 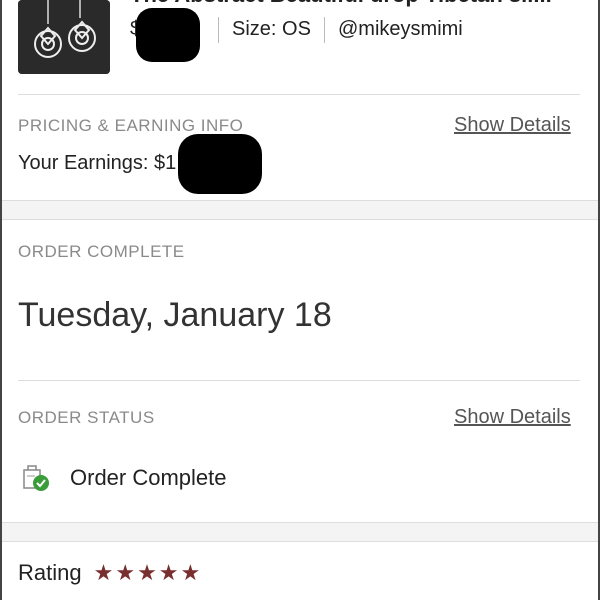 I want to click on pricing-show-details-link: Show Details, so click(x=512, y=125).